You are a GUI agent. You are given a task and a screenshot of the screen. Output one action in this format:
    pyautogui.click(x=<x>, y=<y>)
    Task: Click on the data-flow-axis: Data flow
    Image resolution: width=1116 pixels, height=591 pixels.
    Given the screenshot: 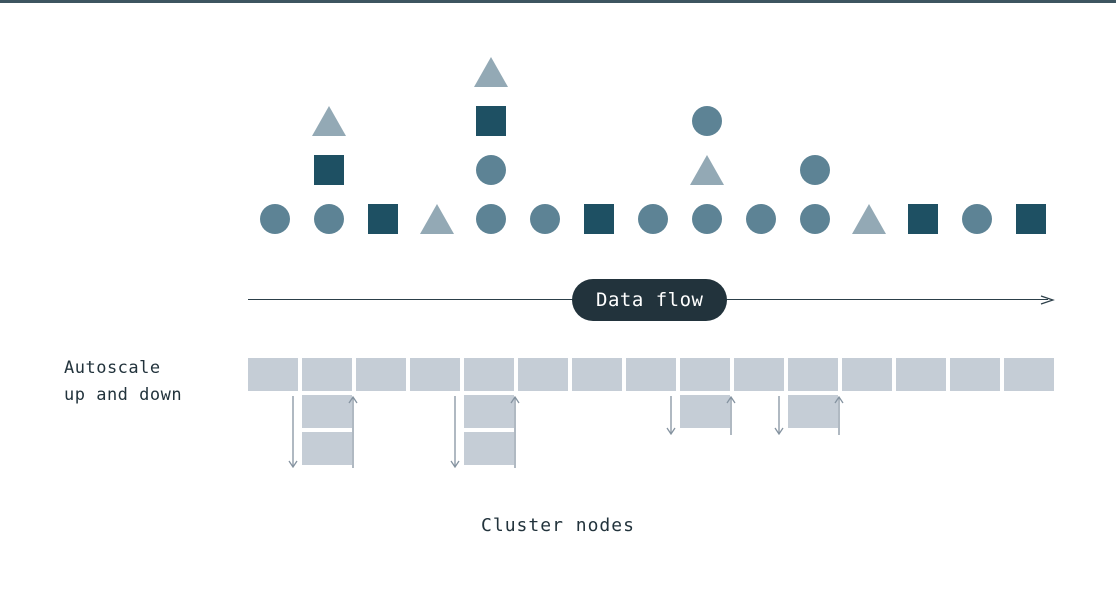 What is the action you would take?
    pyautogui.click(x=652, y=300)
    